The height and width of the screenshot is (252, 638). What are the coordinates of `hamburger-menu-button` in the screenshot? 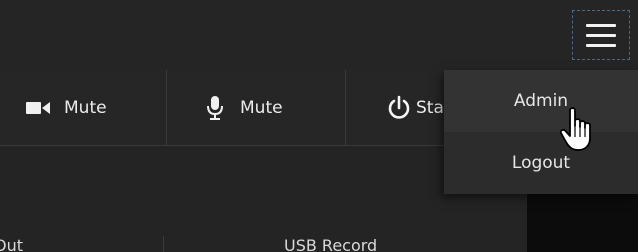 It's located at (601, 35).